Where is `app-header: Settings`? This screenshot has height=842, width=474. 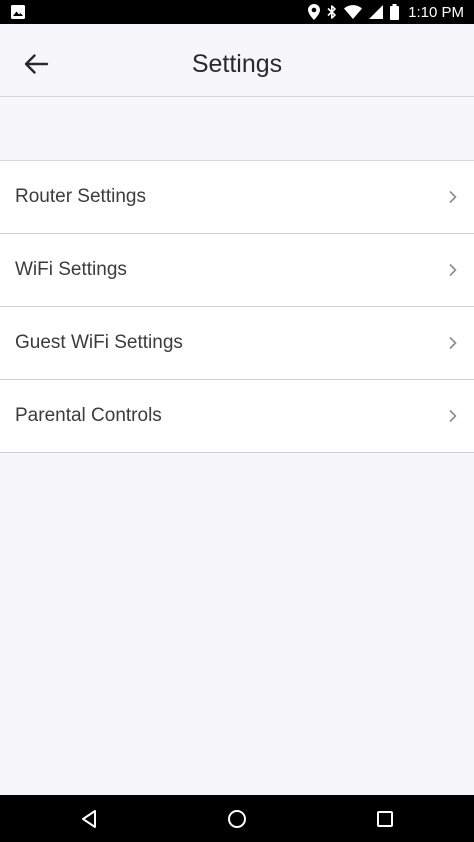
app-header: Settings is located at coordinates (237, 60).